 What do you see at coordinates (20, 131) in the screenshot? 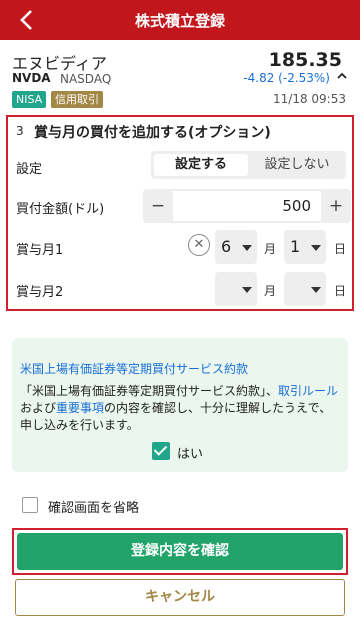
I see `step-number: 3` at bounding box center [20, 131].